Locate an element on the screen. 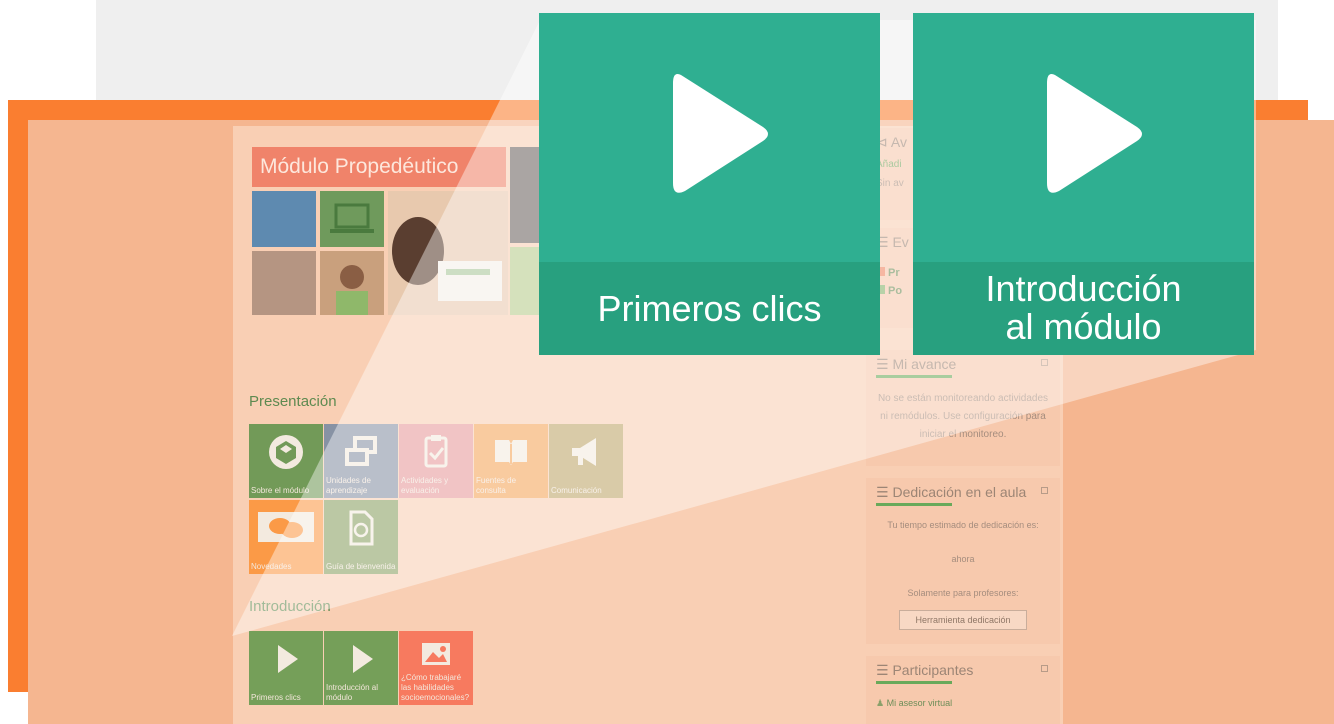 The width and height of the screenshot is (1334, 724). book-icon is located at coordinates (511, 452).